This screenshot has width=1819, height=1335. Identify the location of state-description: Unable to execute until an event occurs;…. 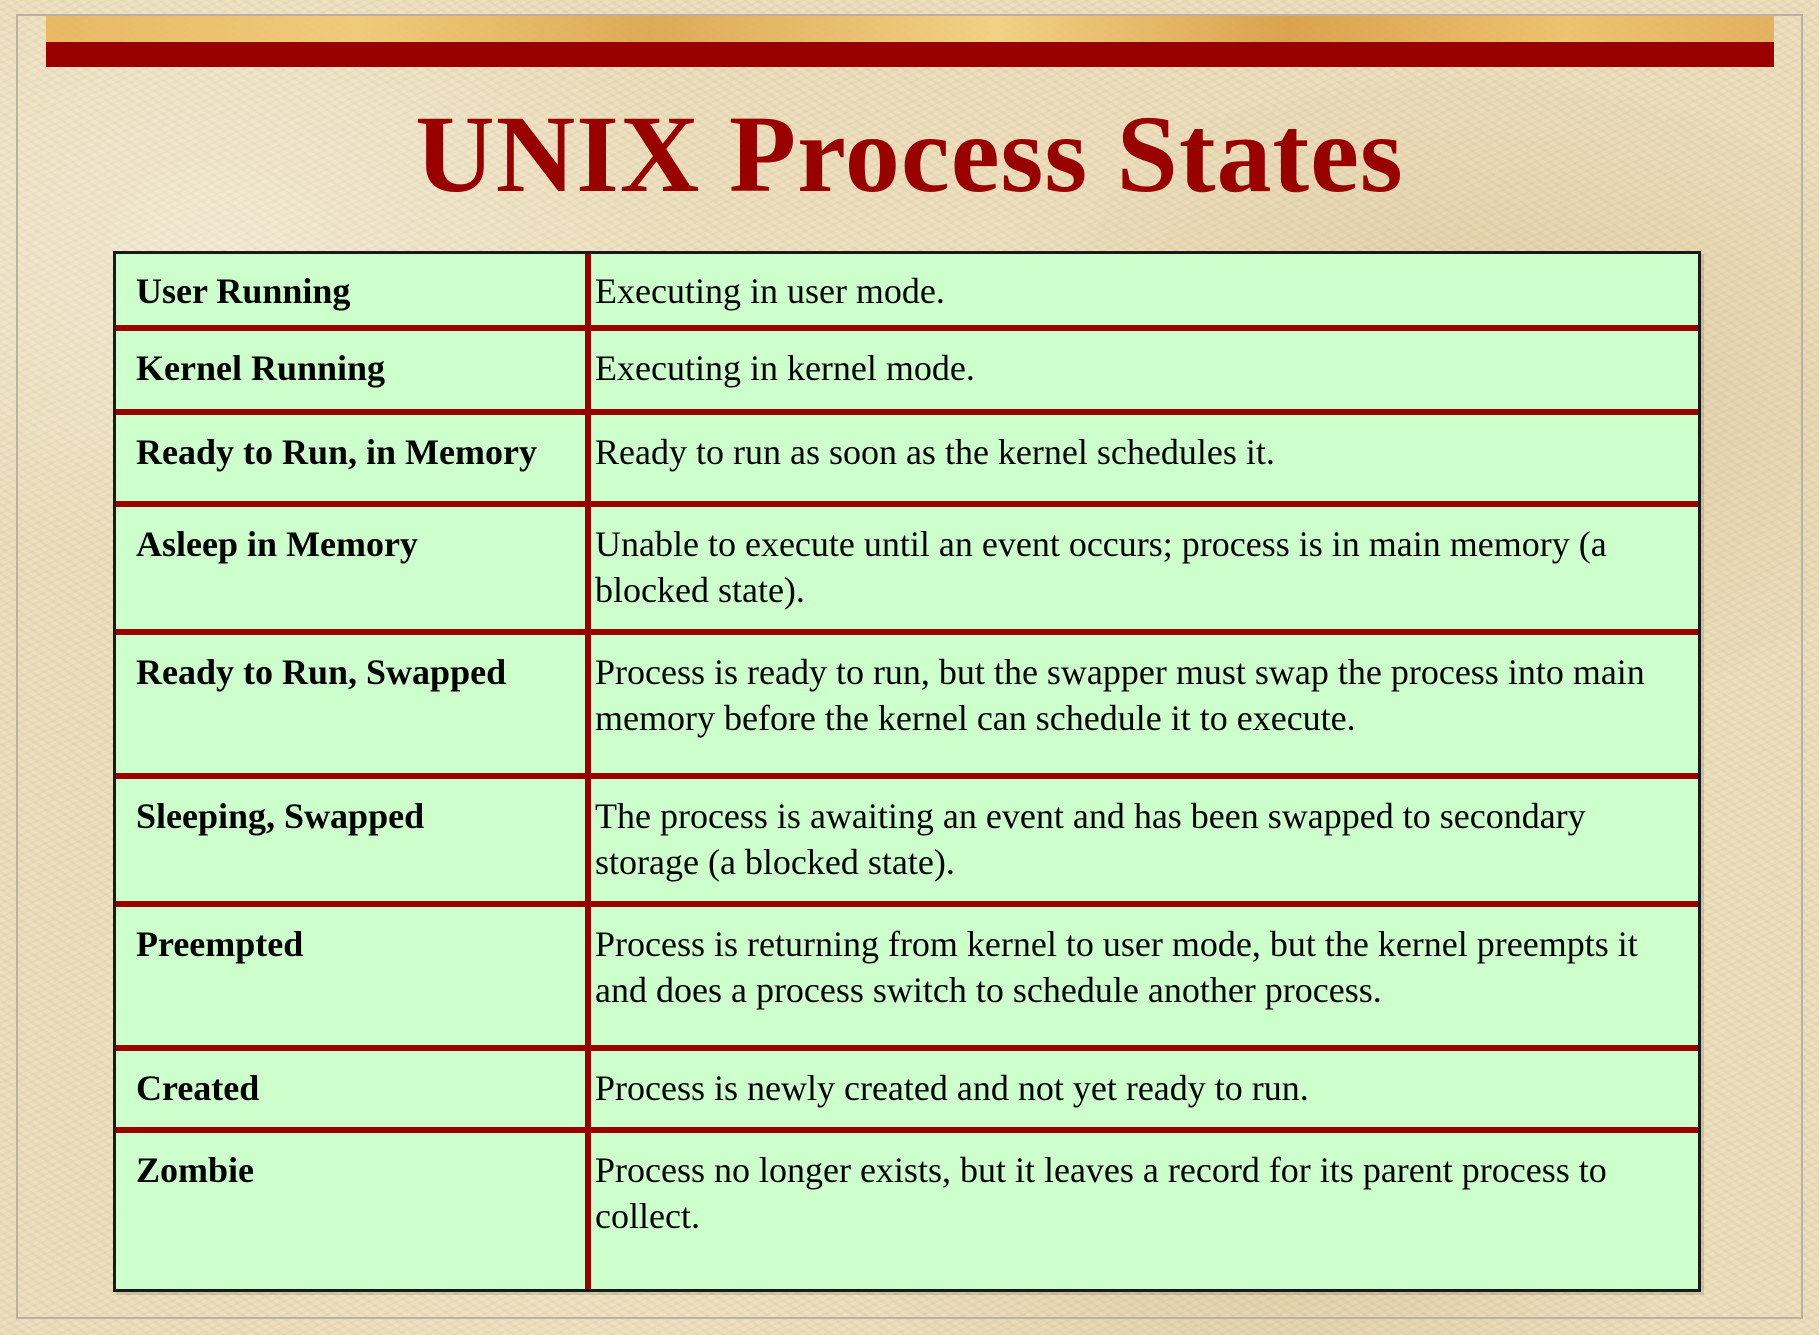
(1143, 566).